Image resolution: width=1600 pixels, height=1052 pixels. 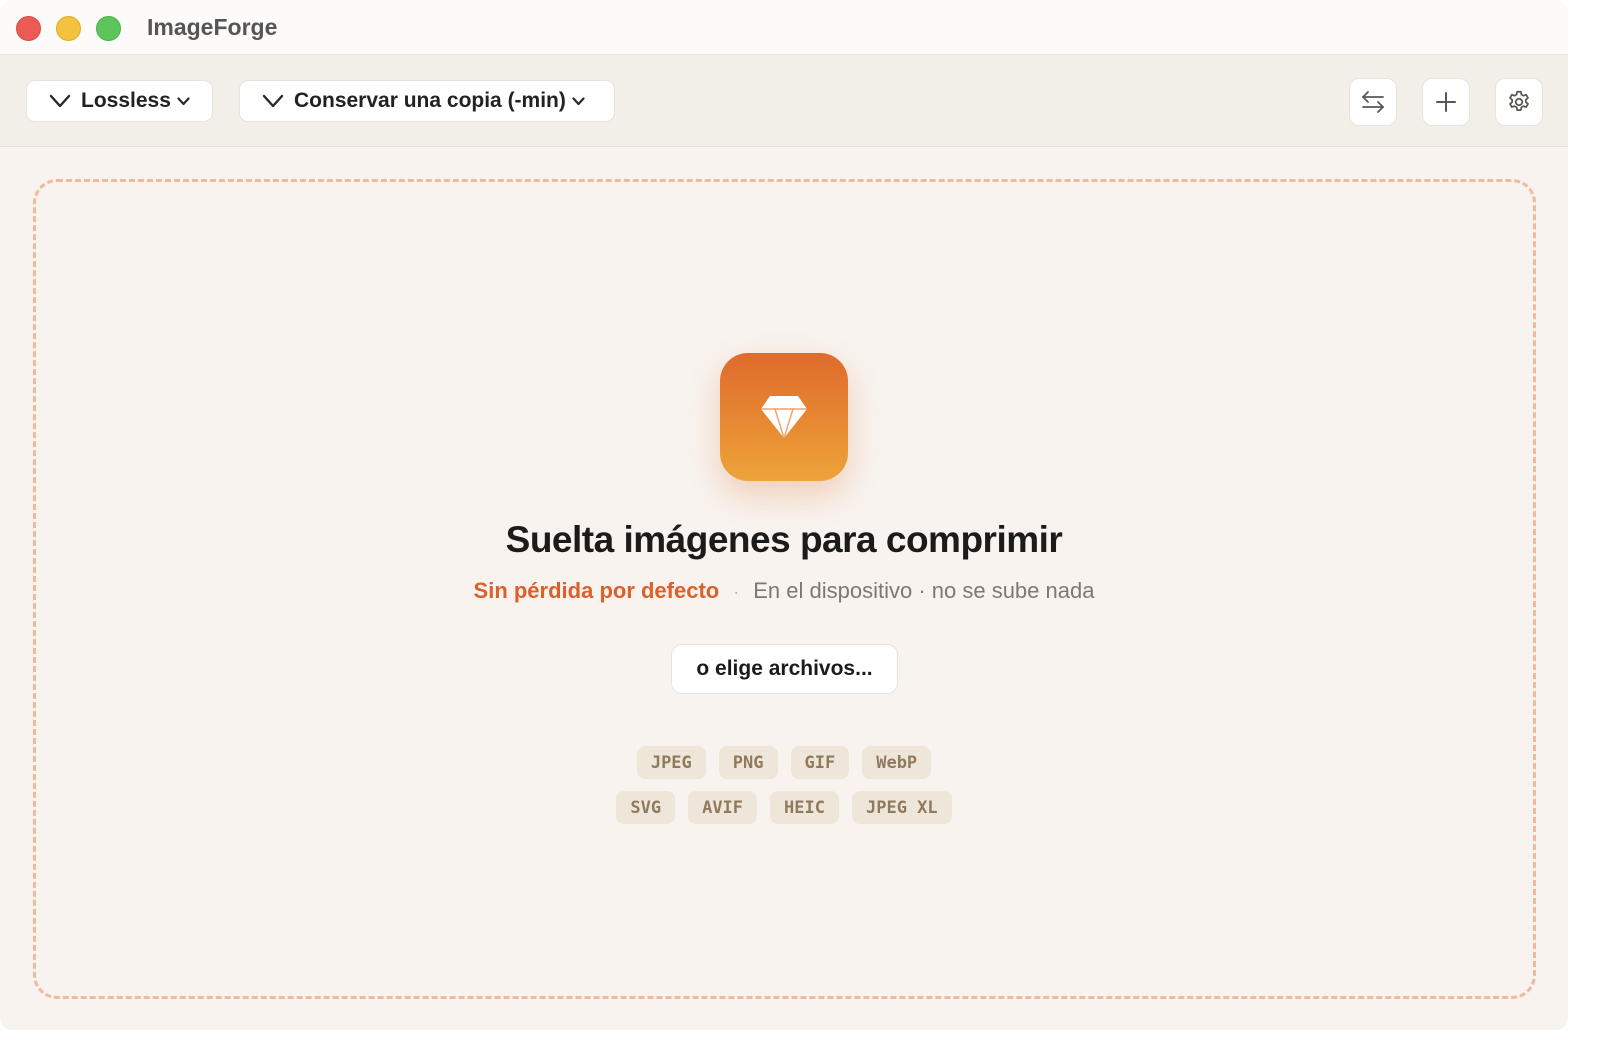 I want to click on format-chips-row-2: SVG AVIF HEIC JPEG XL, so click(x=784, y=807).